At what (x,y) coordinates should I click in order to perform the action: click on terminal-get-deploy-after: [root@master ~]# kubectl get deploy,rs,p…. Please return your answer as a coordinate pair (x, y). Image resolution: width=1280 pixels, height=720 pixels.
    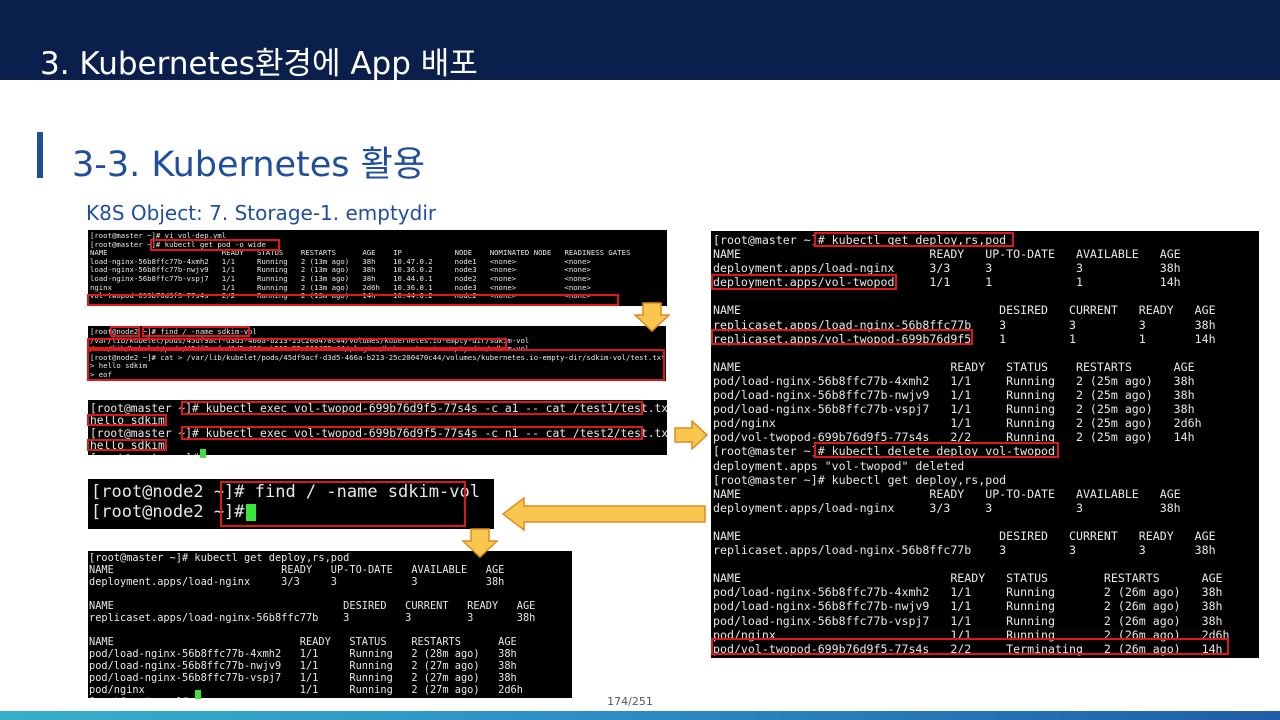
    Looking at the image, I should click on (330, 624).